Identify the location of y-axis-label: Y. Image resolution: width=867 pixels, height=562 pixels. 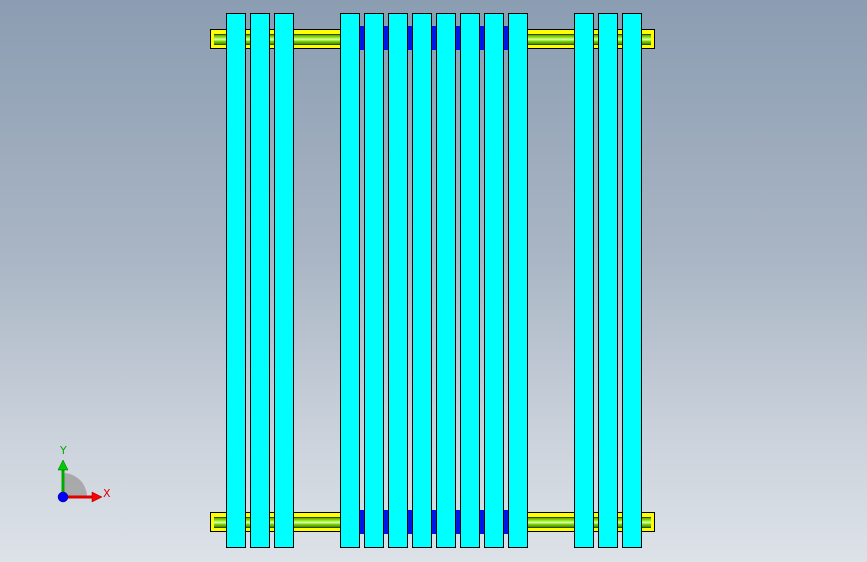
(63, 450).